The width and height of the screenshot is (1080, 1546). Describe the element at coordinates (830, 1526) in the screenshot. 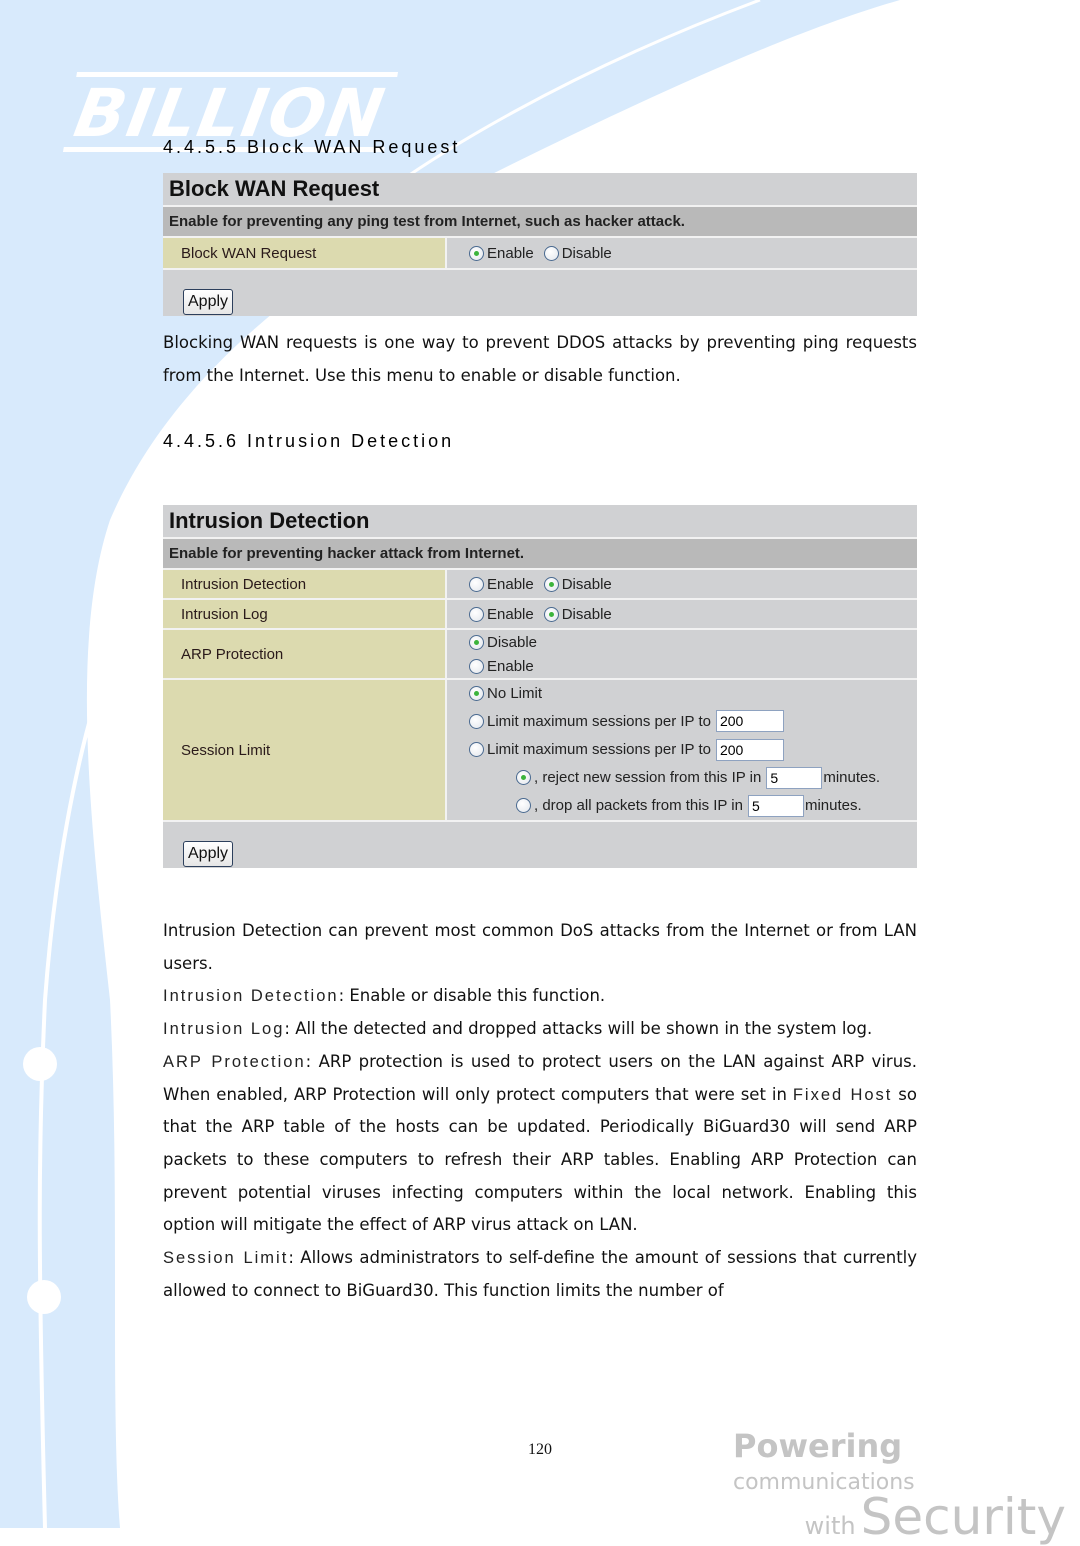

I see `slogan-with: with` at that location.